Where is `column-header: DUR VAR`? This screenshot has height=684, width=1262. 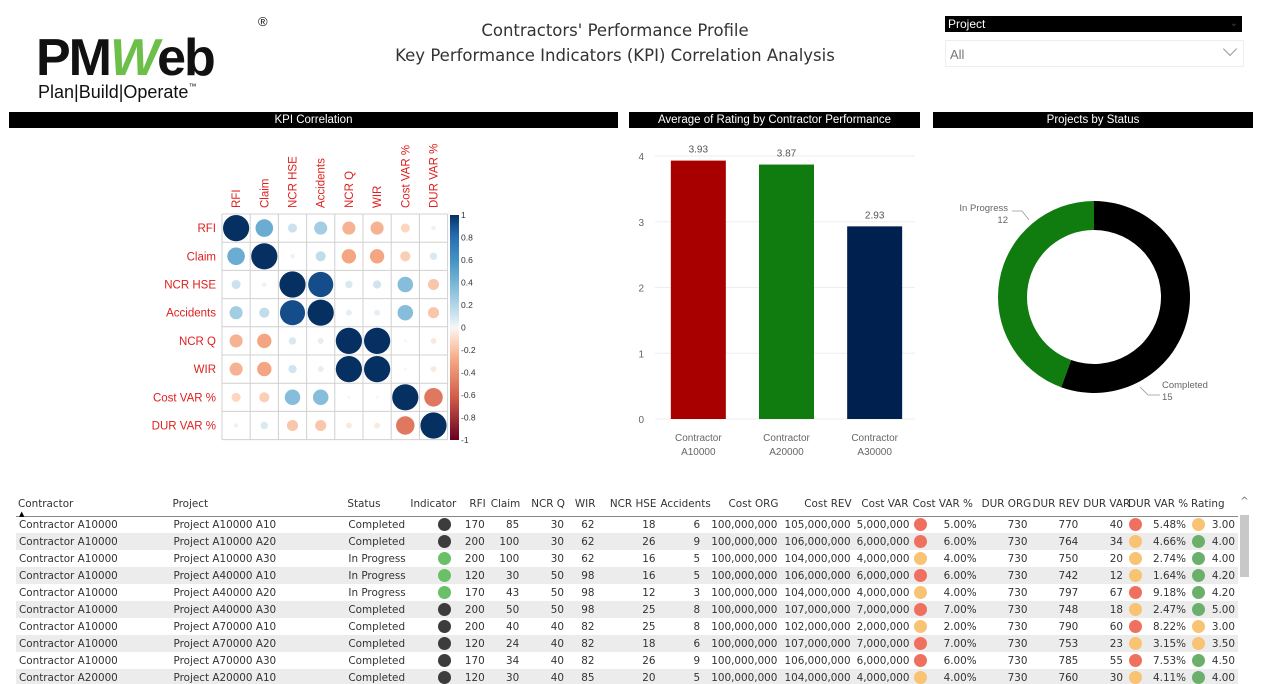 column-header: DUR VAR is located at coordinates (1105, 504).